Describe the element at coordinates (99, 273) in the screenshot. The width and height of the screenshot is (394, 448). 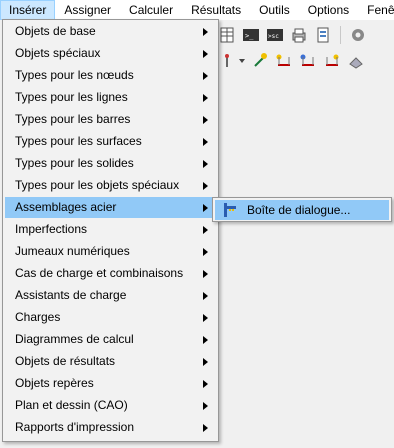
I see `menu-item-label: Cas de charge et combinaisons` at that location.